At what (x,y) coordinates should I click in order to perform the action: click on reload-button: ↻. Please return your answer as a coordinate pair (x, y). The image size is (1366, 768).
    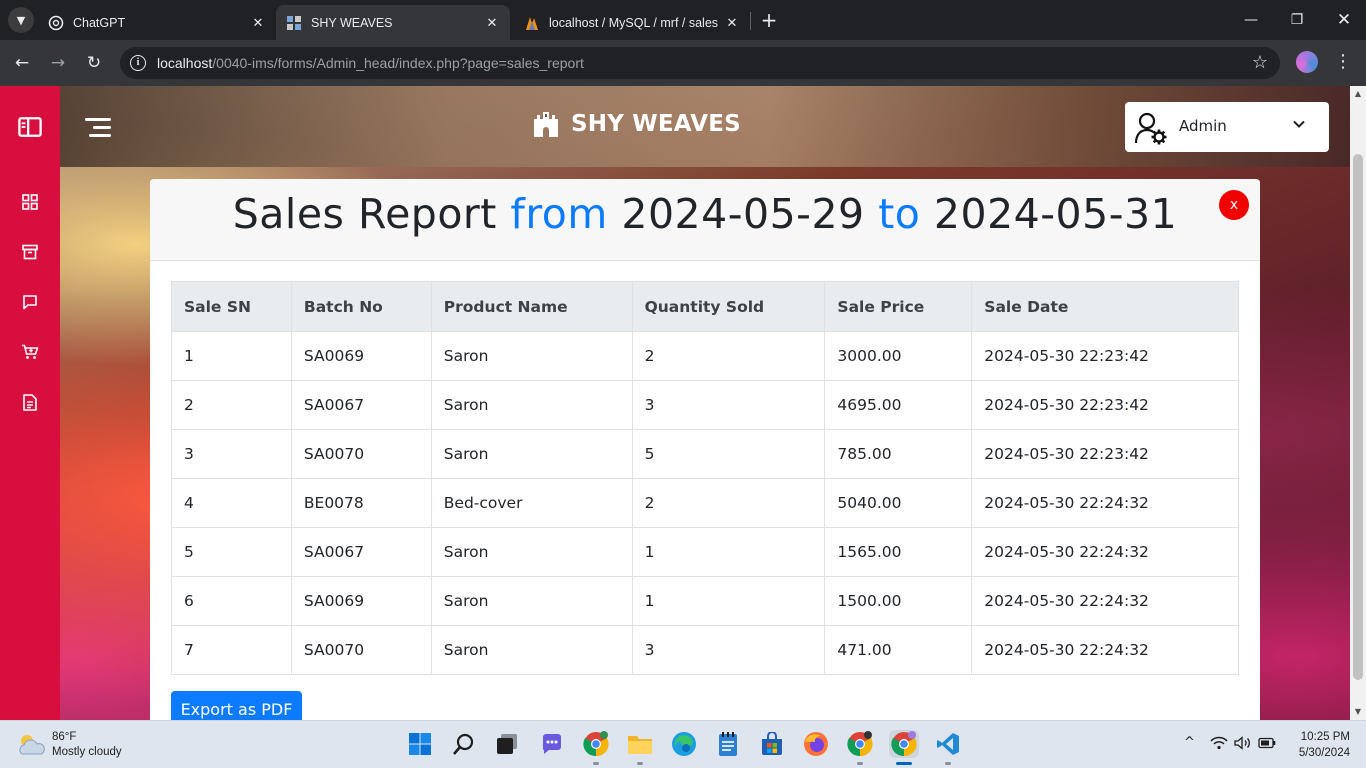
    Looking at the image, I should click on (94, 63).